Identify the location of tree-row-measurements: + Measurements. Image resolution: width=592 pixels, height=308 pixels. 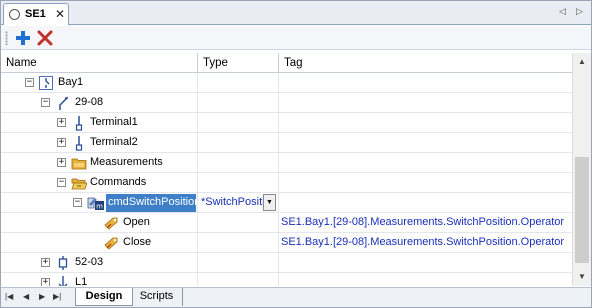
(286, 163).